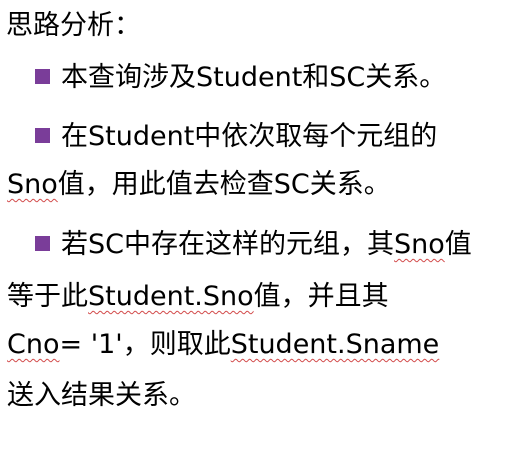 The image size is (522, 461). Describe the element at coordinates (249, 136) in the screenshot. I see `point-2-line-1: 在Student中依次取每个元组的` at that location.